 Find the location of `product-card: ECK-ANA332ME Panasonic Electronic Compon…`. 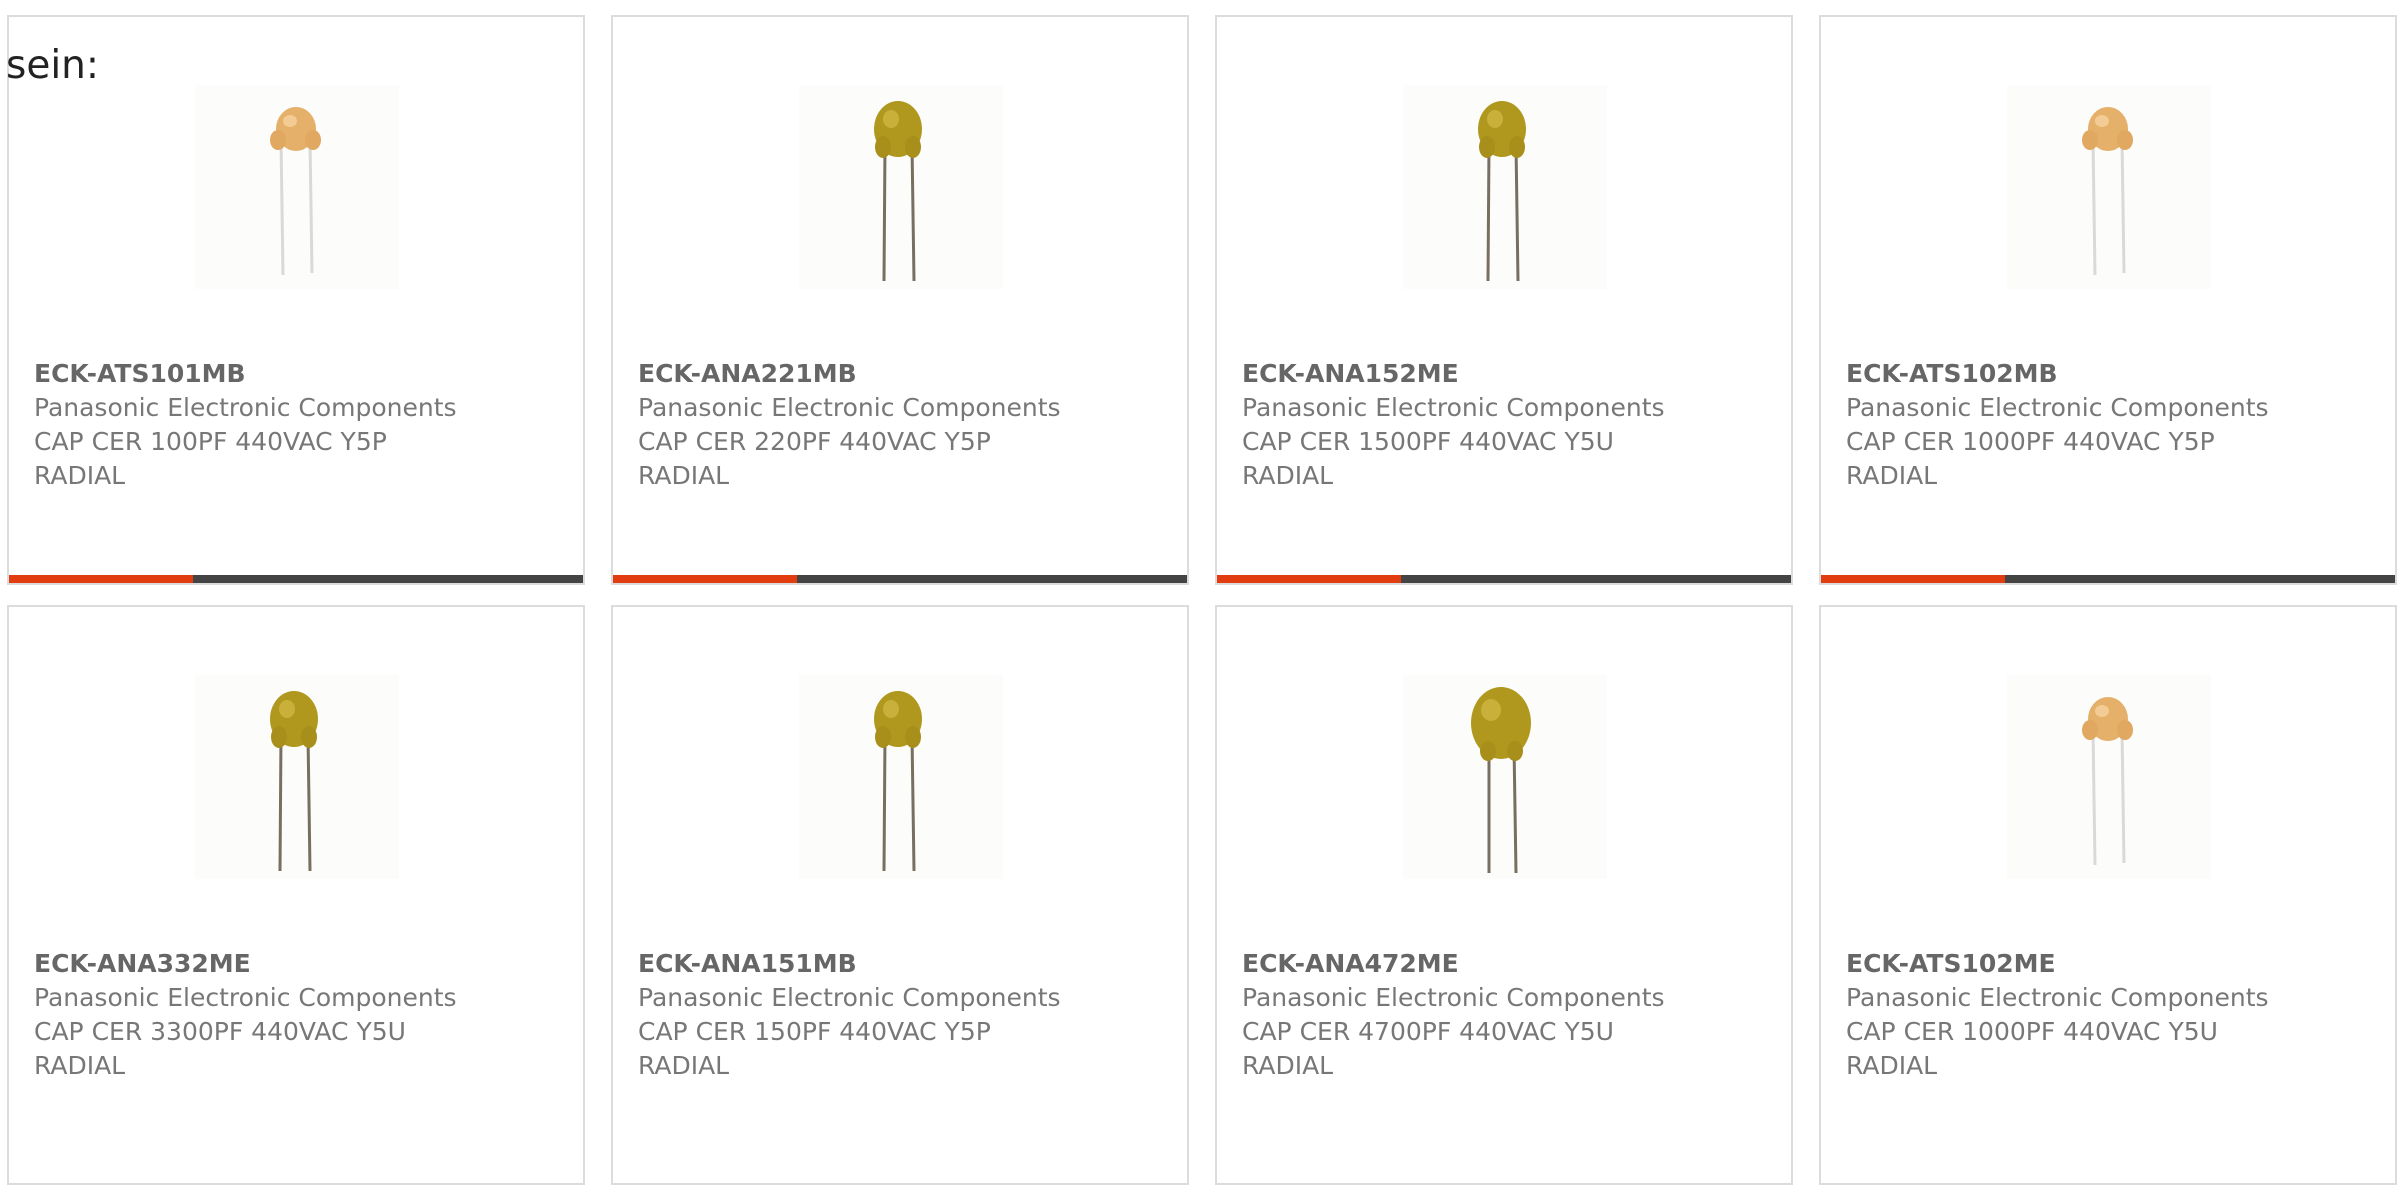

product-card: ECK-ANA332ME Panasonic Electronic Compon… is located at coordinates (296, 895).